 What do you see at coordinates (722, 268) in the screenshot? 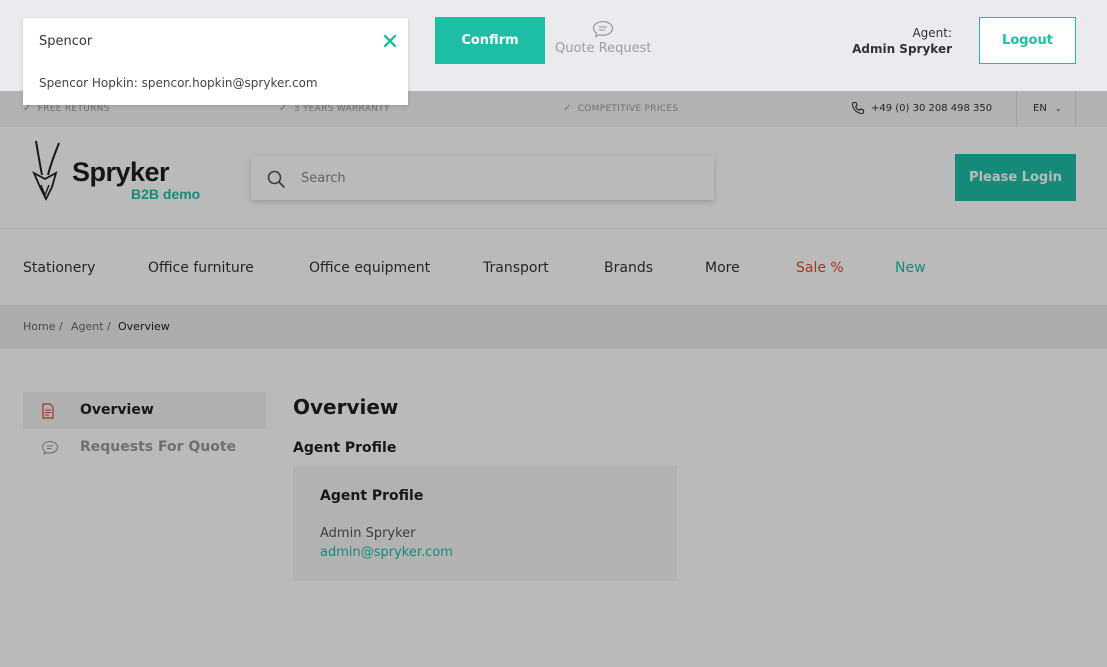
I see `nav-item-more: More` at bounding box center [722, 268].